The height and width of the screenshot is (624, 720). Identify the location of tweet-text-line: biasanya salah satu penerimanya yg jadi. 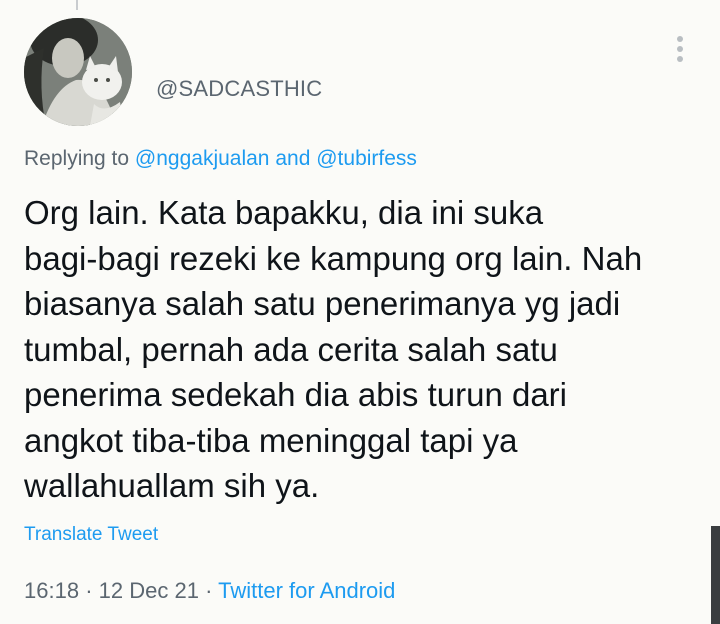
(322, 303).